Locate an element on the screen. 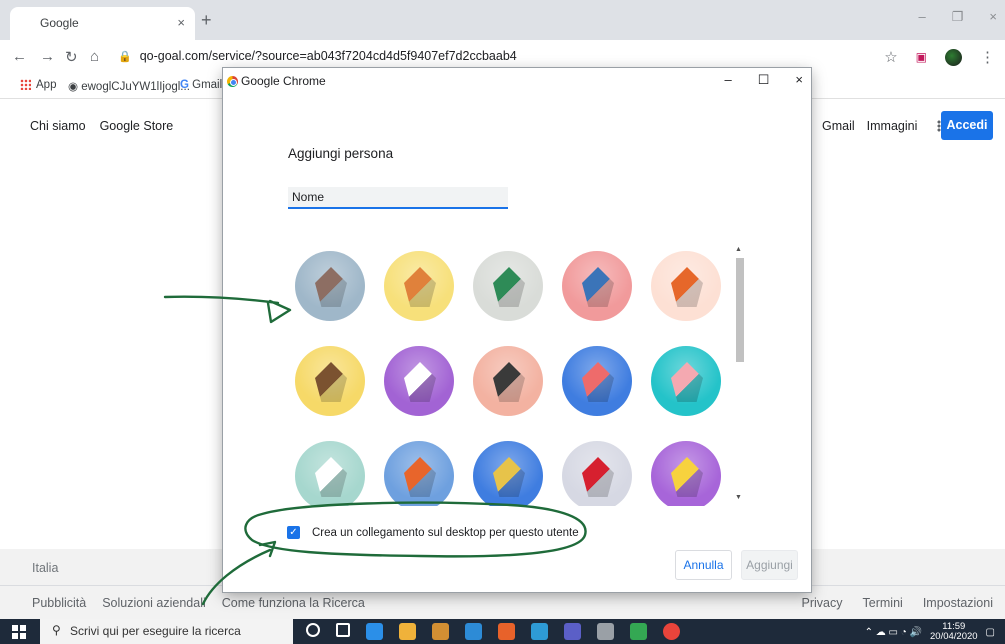  business-link: Soluzioni aziendali is located at coordinates (154, 603).